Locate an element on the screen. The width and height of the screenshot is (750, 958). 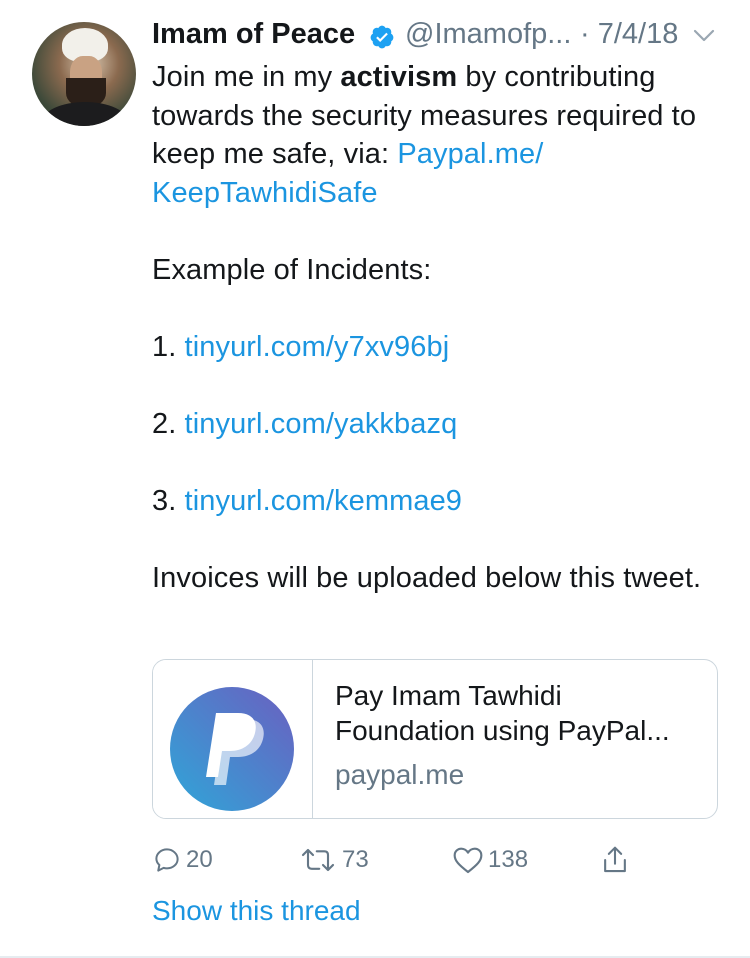
retweet-button: 73 is located at coordinates (333, 860).